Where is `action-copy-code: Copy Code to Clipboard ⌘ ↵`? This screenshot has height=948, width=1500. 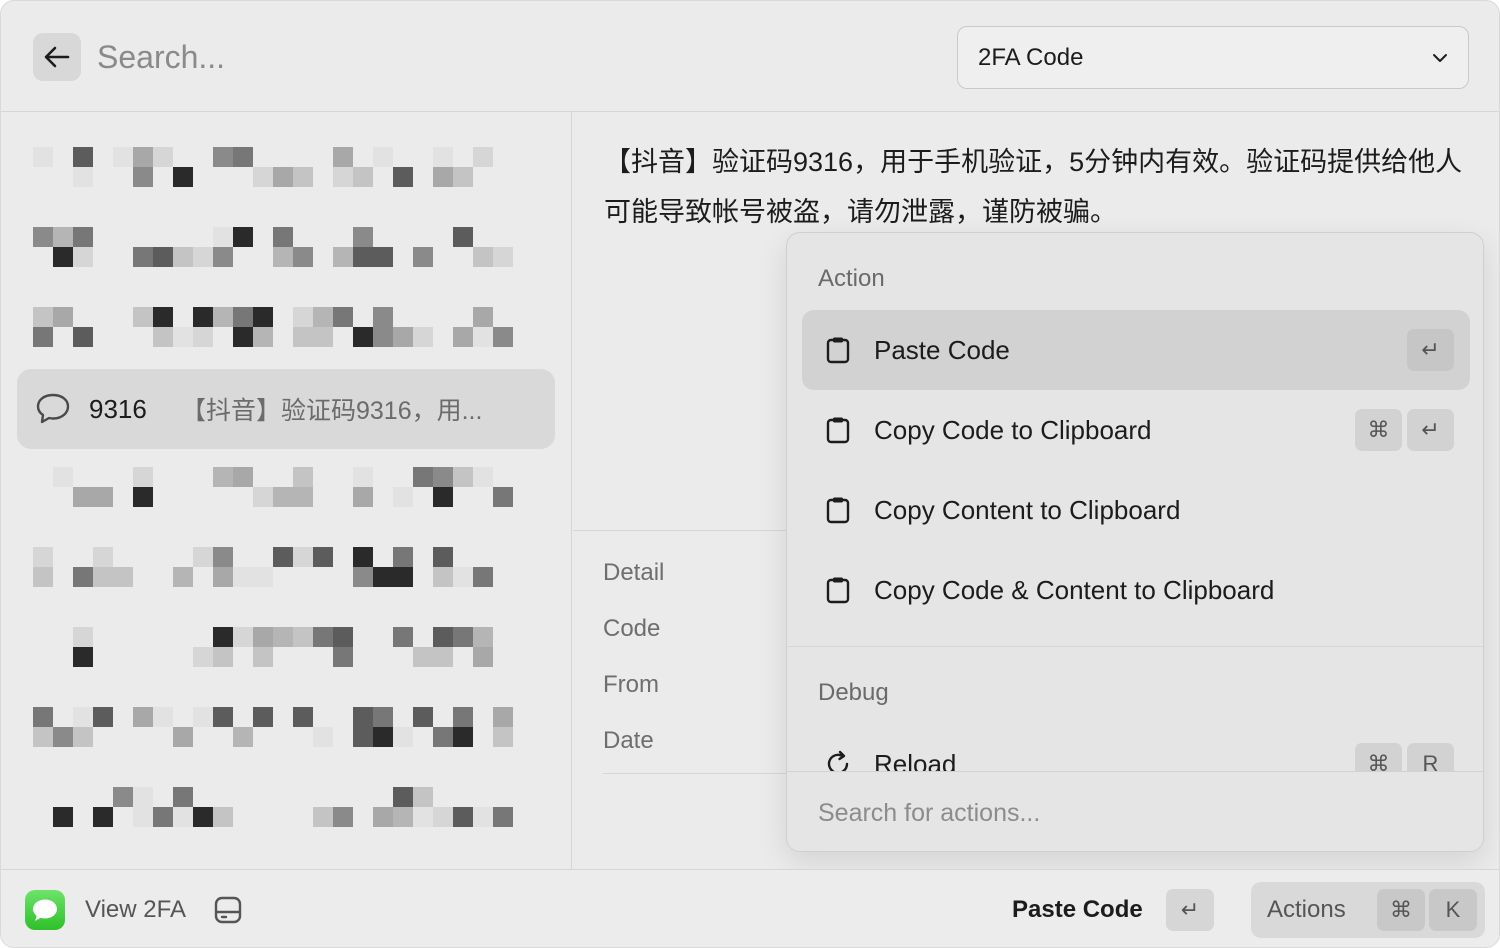
action-copy-code: Copy Code to Clipboard ⌘ ↵ is located at coordinates (1136, 430).